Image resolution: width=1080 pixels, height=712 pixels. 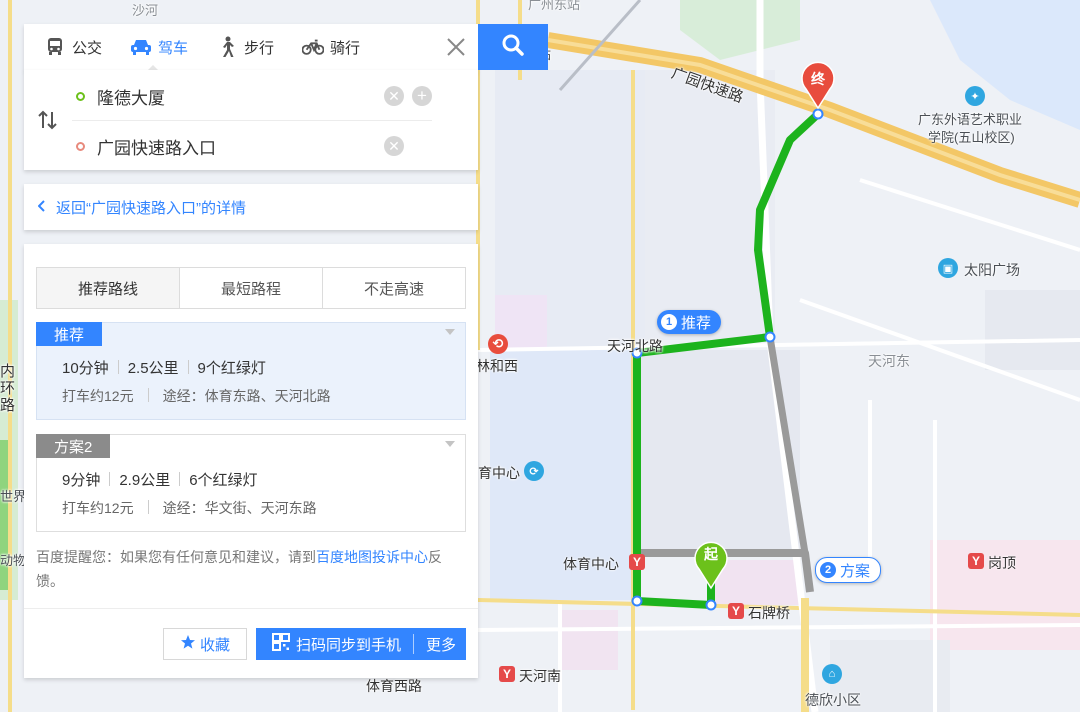 I want to click on plan-via: 途经：华文街、天河东路, so click(x=239, y=508).